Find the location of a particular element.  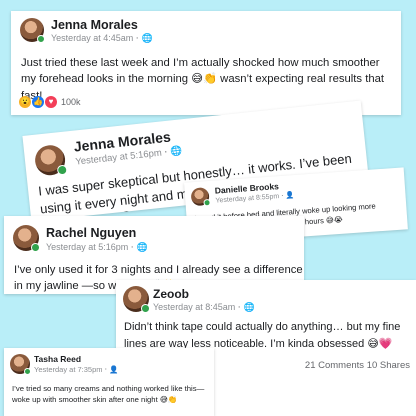

author-name: Zeoob is located at coordinates (171, 294).